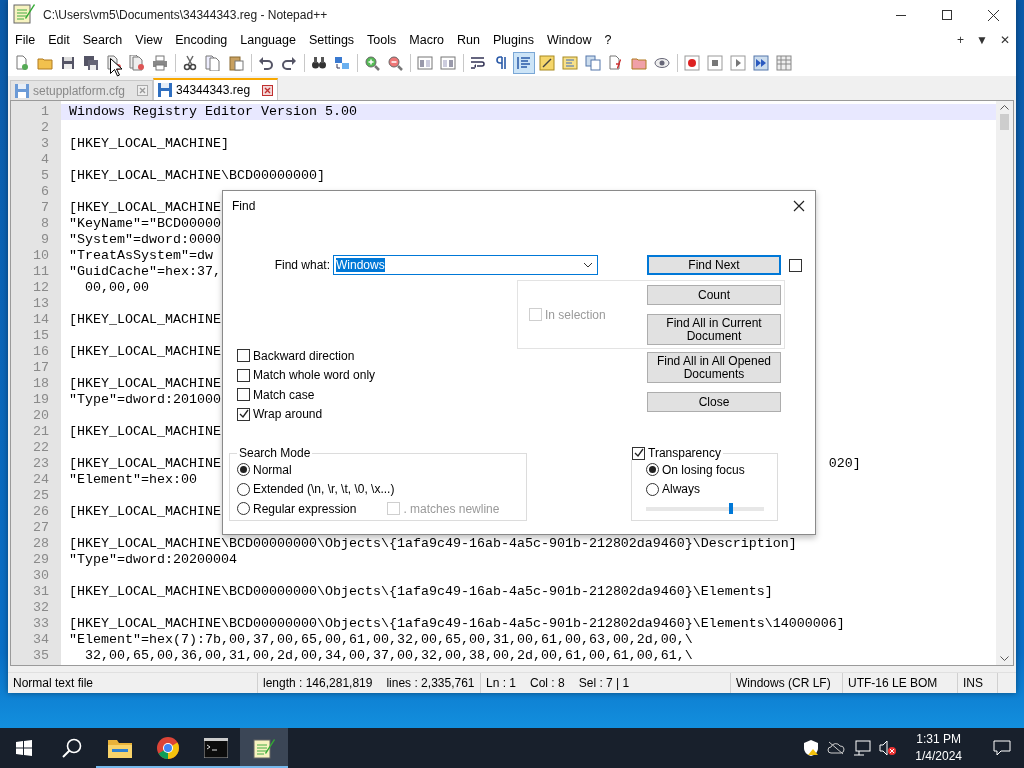  I want to click on find-what-field: Windows, so click(465, 265).